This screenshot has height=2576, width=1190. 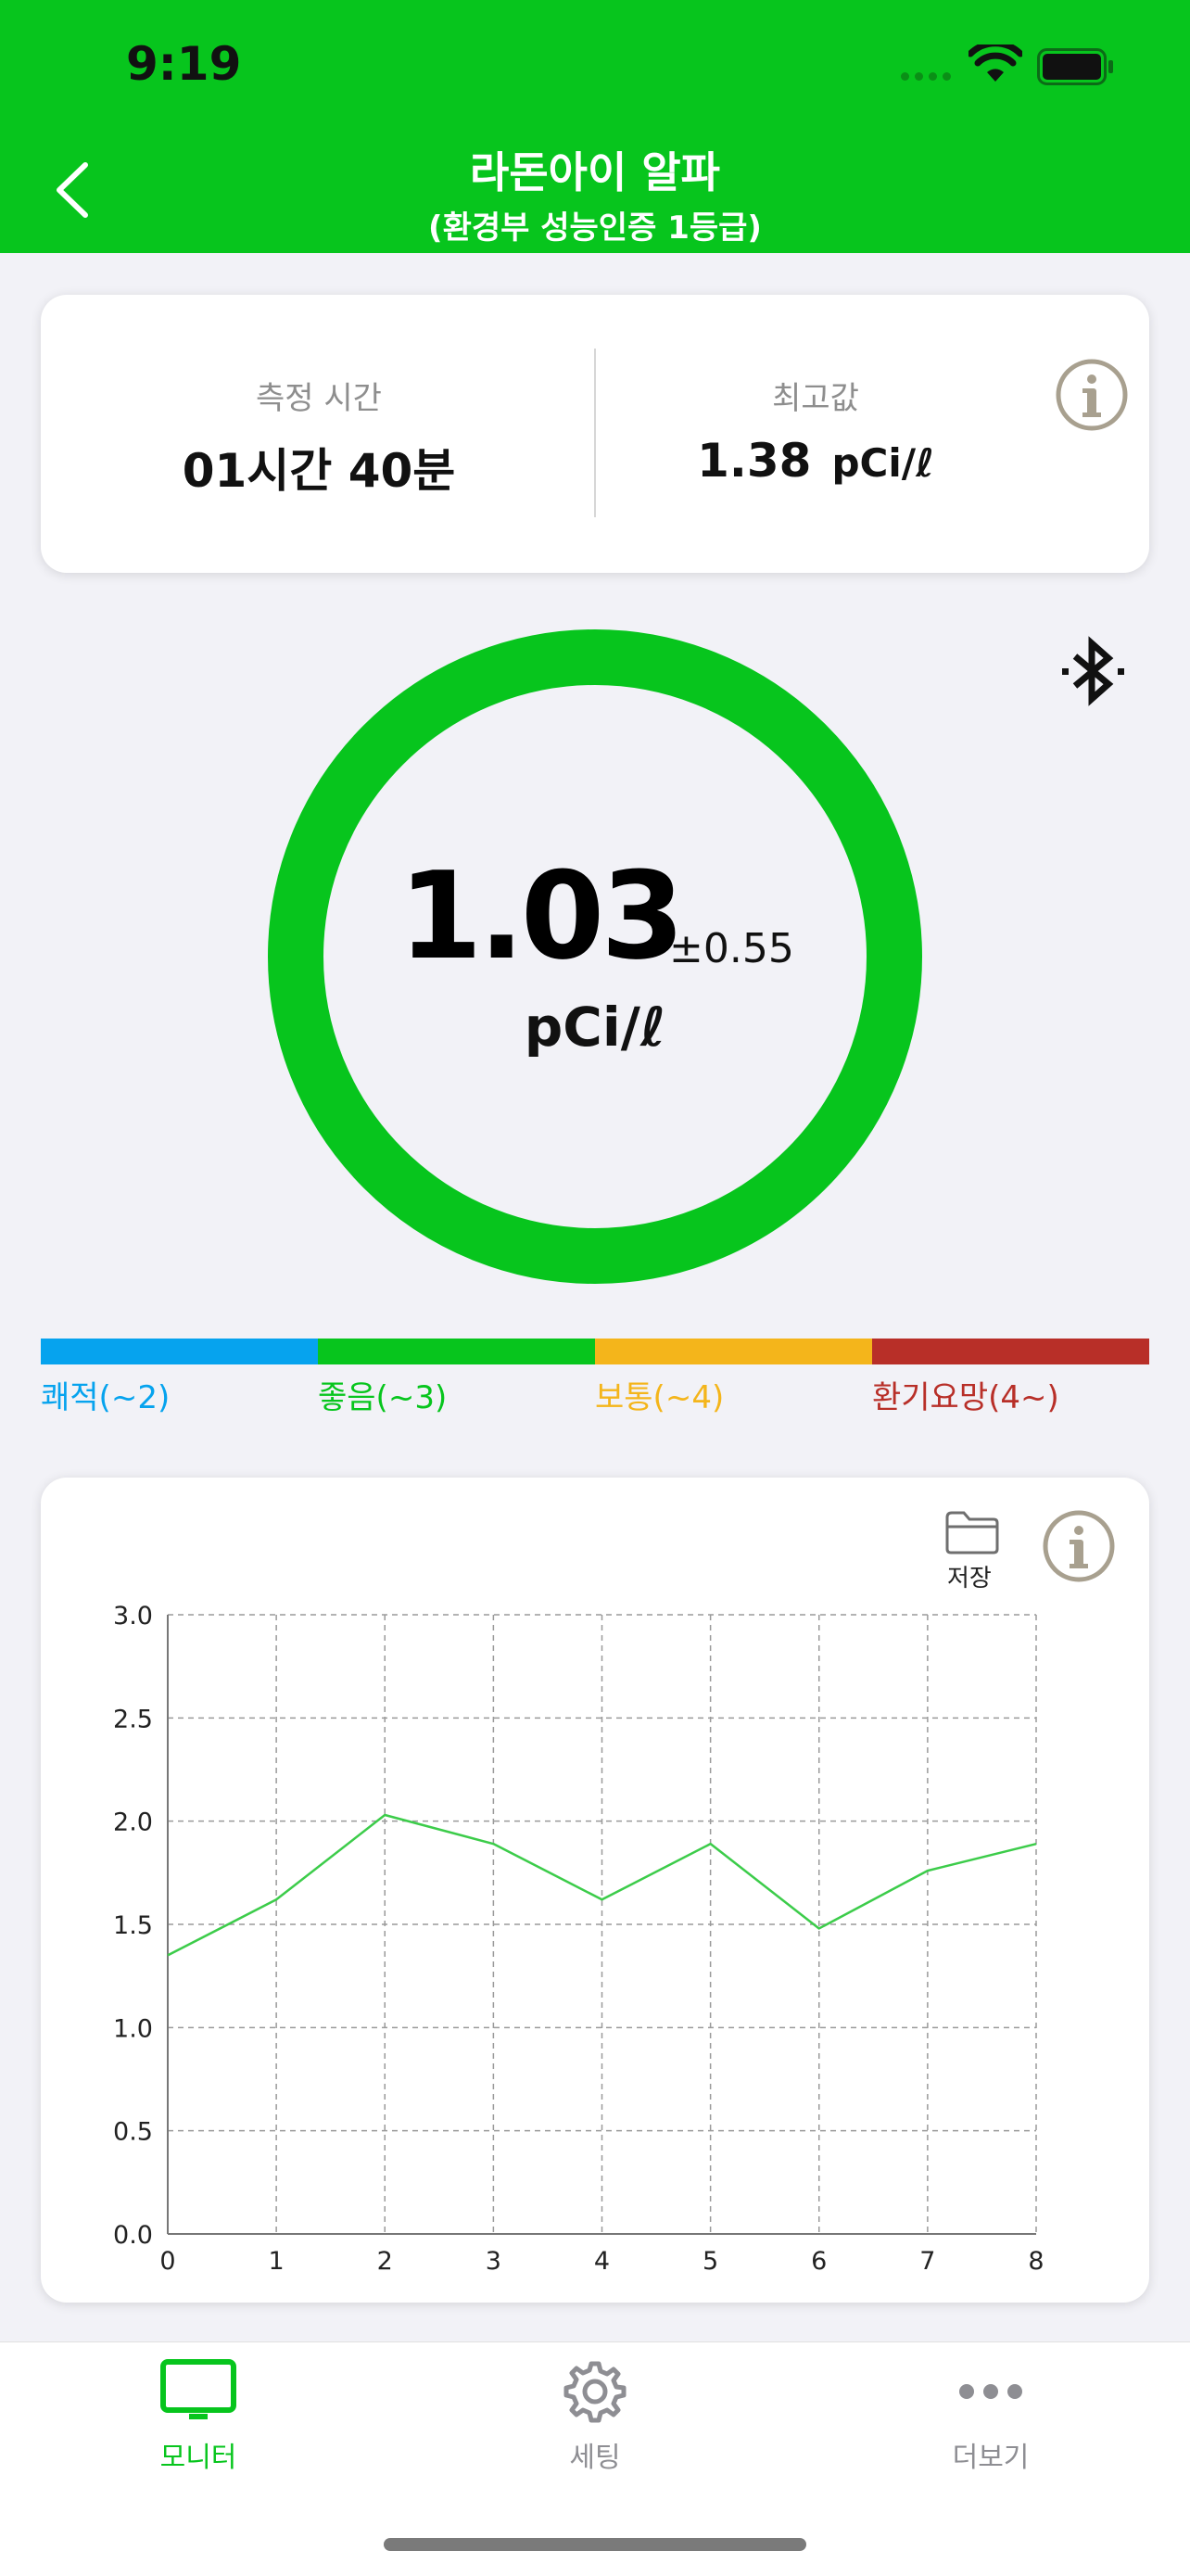 I want to click on x-tick-label: 1, so click(x=277, y=2261).